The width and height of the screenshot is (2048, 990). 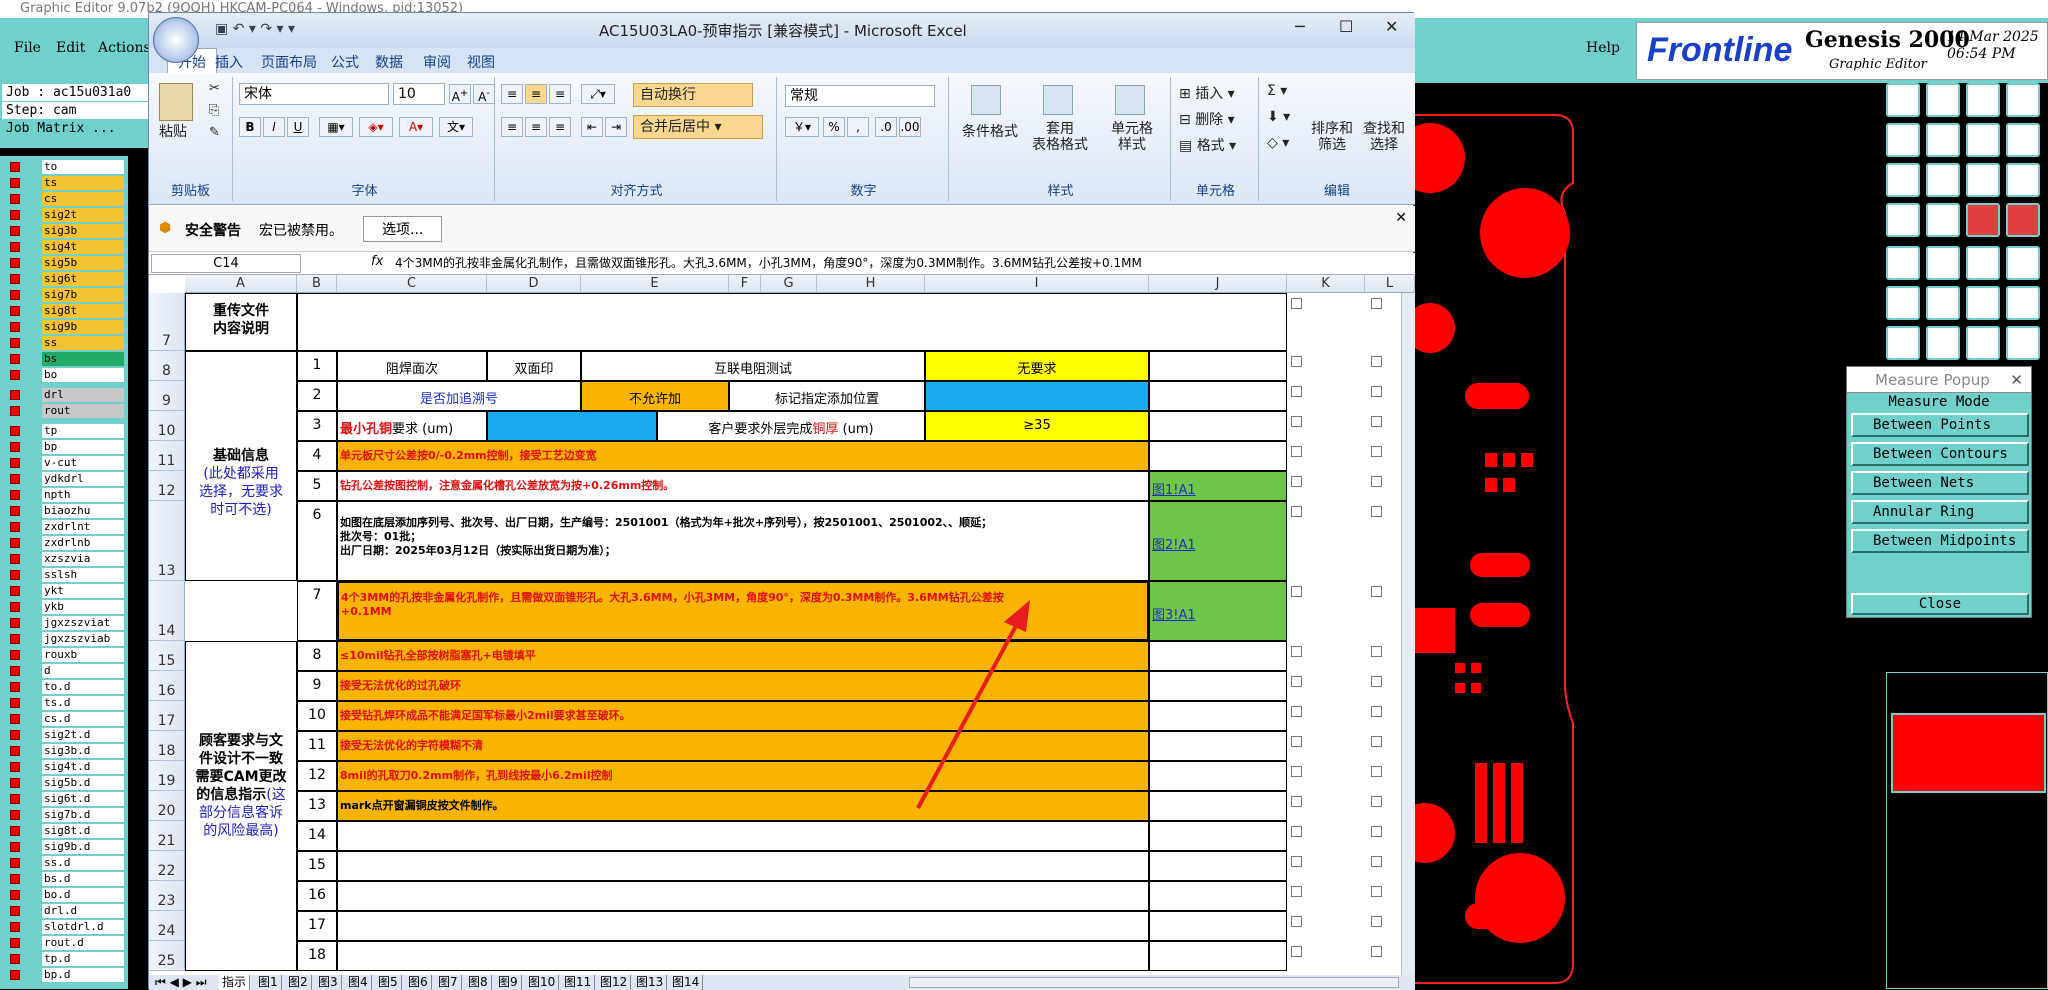 What do you see at coordinates (63, 543) in the screenshot?
I see `layer-row: zxdrlnb` at bounding box center [63, 543].